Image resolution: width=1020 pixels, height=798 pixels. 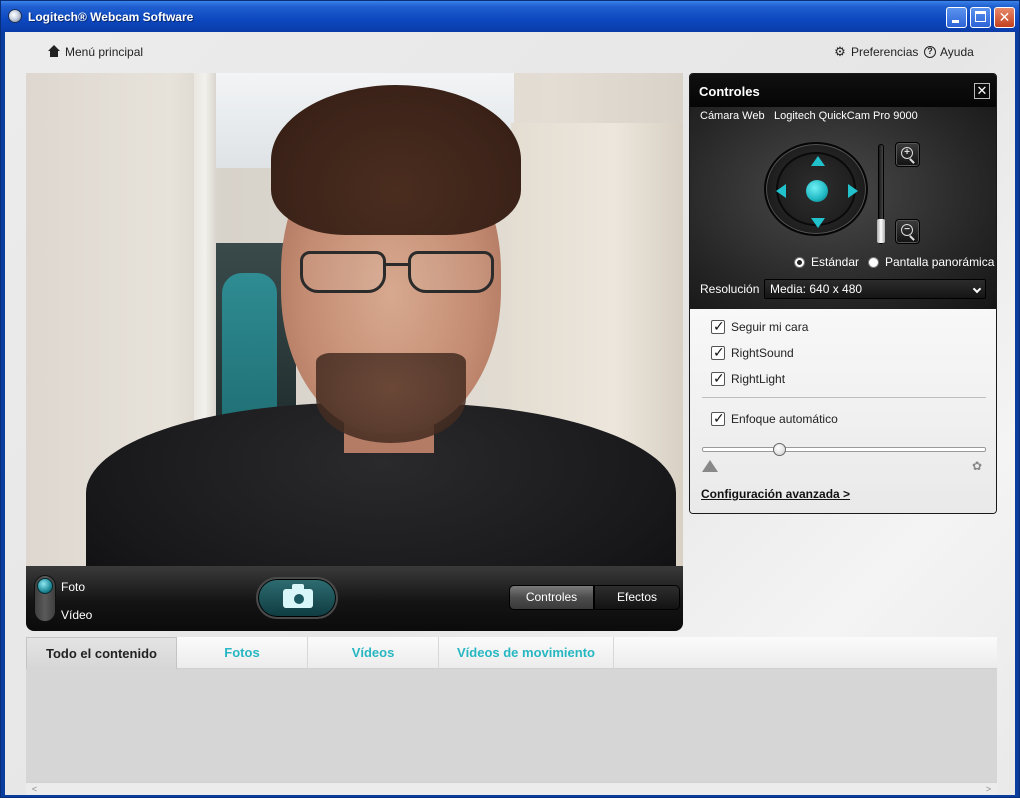 I want to click on horizontal-scrollbar: < >, so click(x=511, y=788).